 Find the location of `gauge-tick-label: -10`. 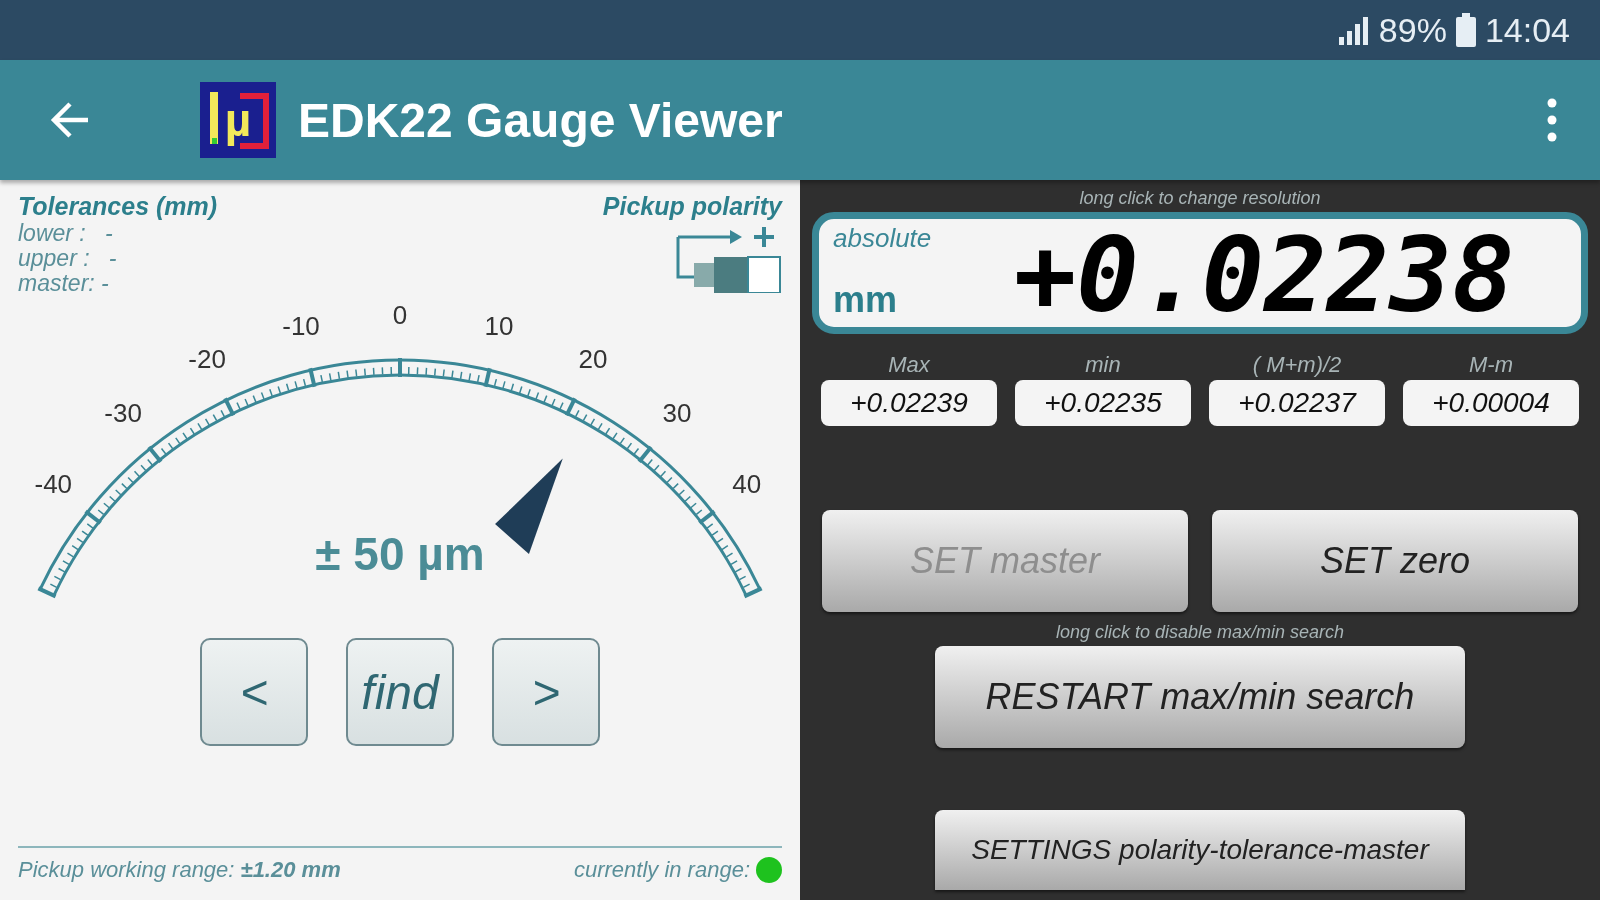

gauge-tick-label: -10 is located at coordinates (301, 326).